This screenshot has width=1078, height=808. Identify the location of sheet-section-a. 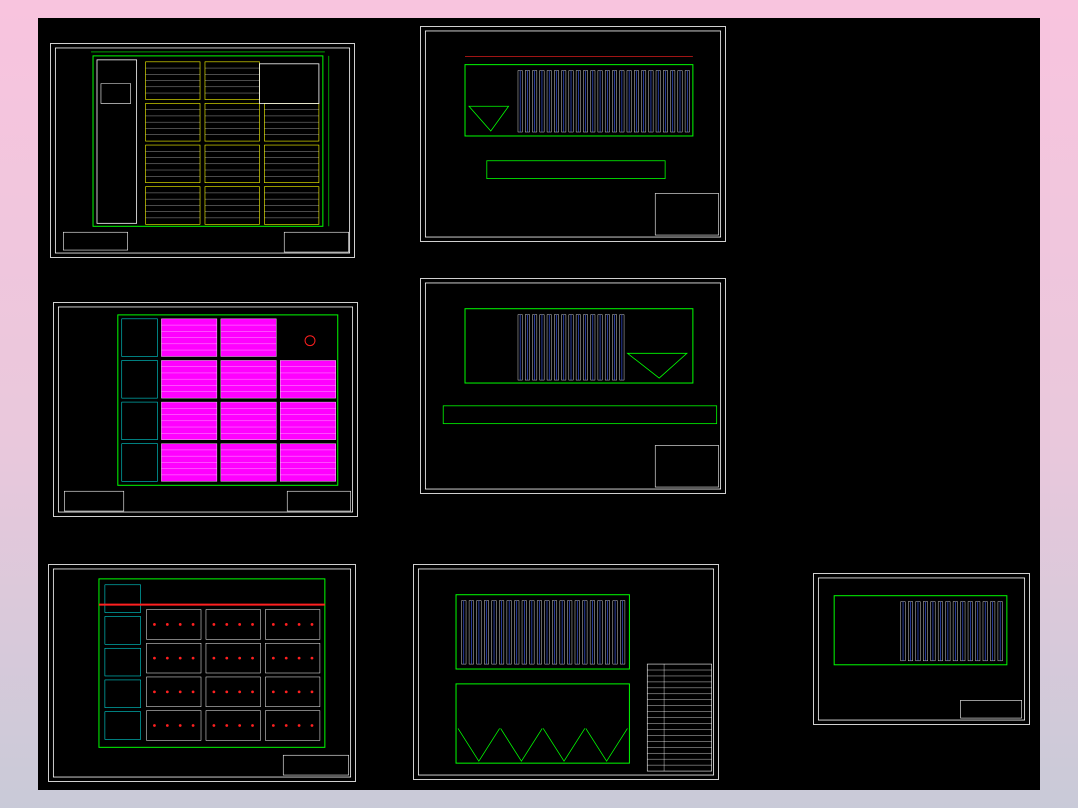
(573, 134).